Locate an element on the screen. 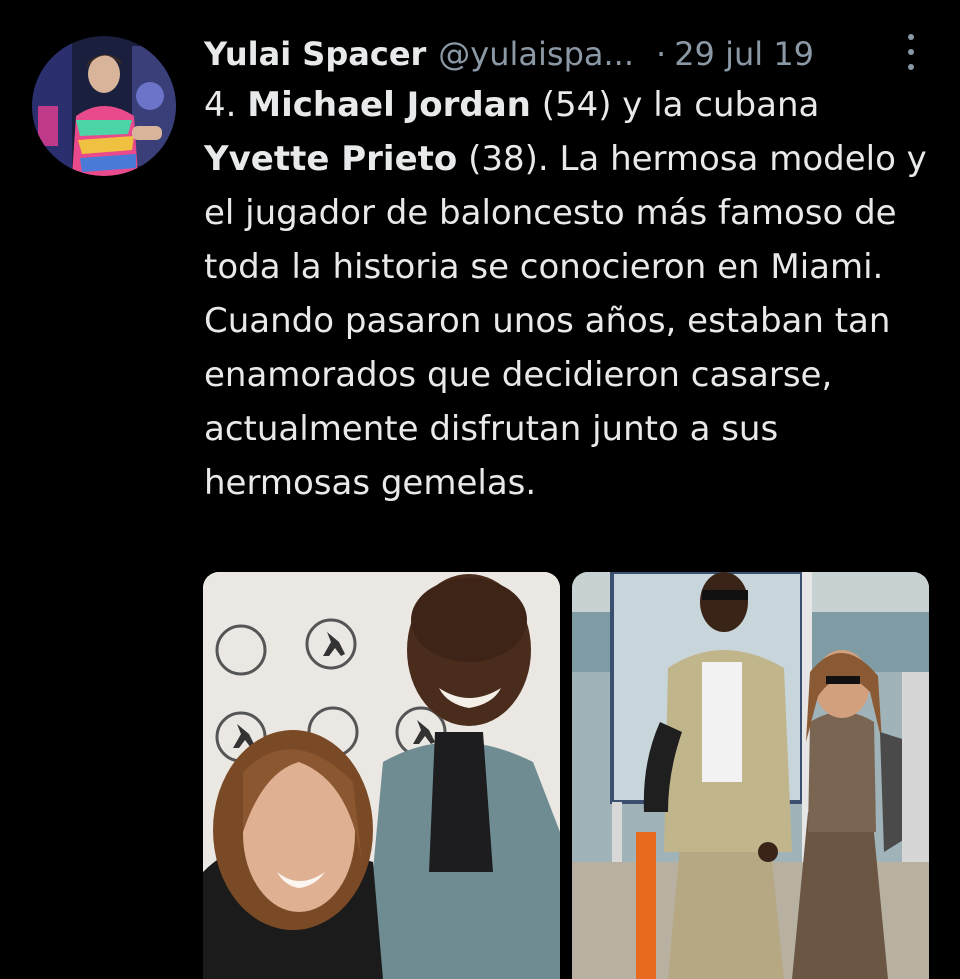 Image resolution: width=960 pixels, height=979 pixels. avatar is located at coordinates (104, 106).